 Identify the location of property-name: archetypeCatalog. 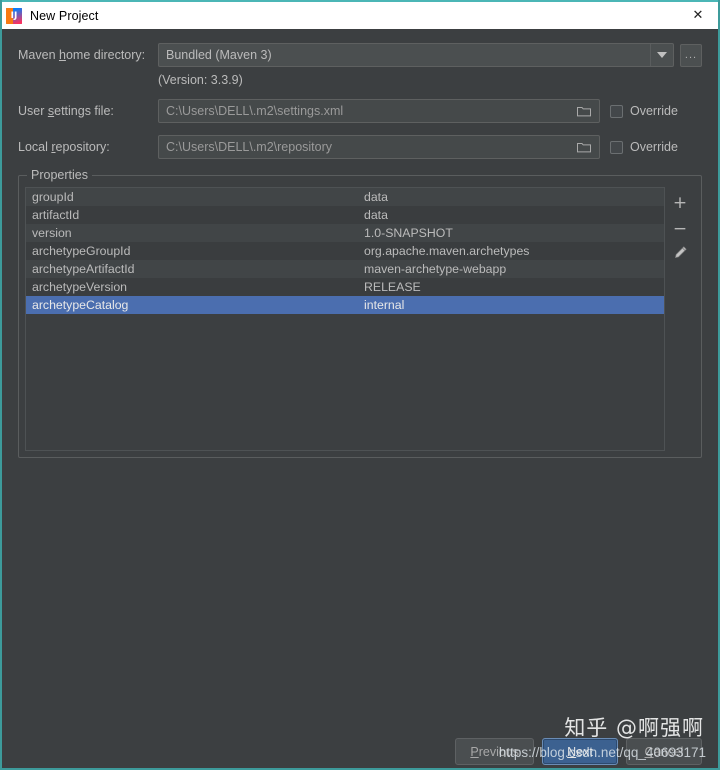
(80, 305).